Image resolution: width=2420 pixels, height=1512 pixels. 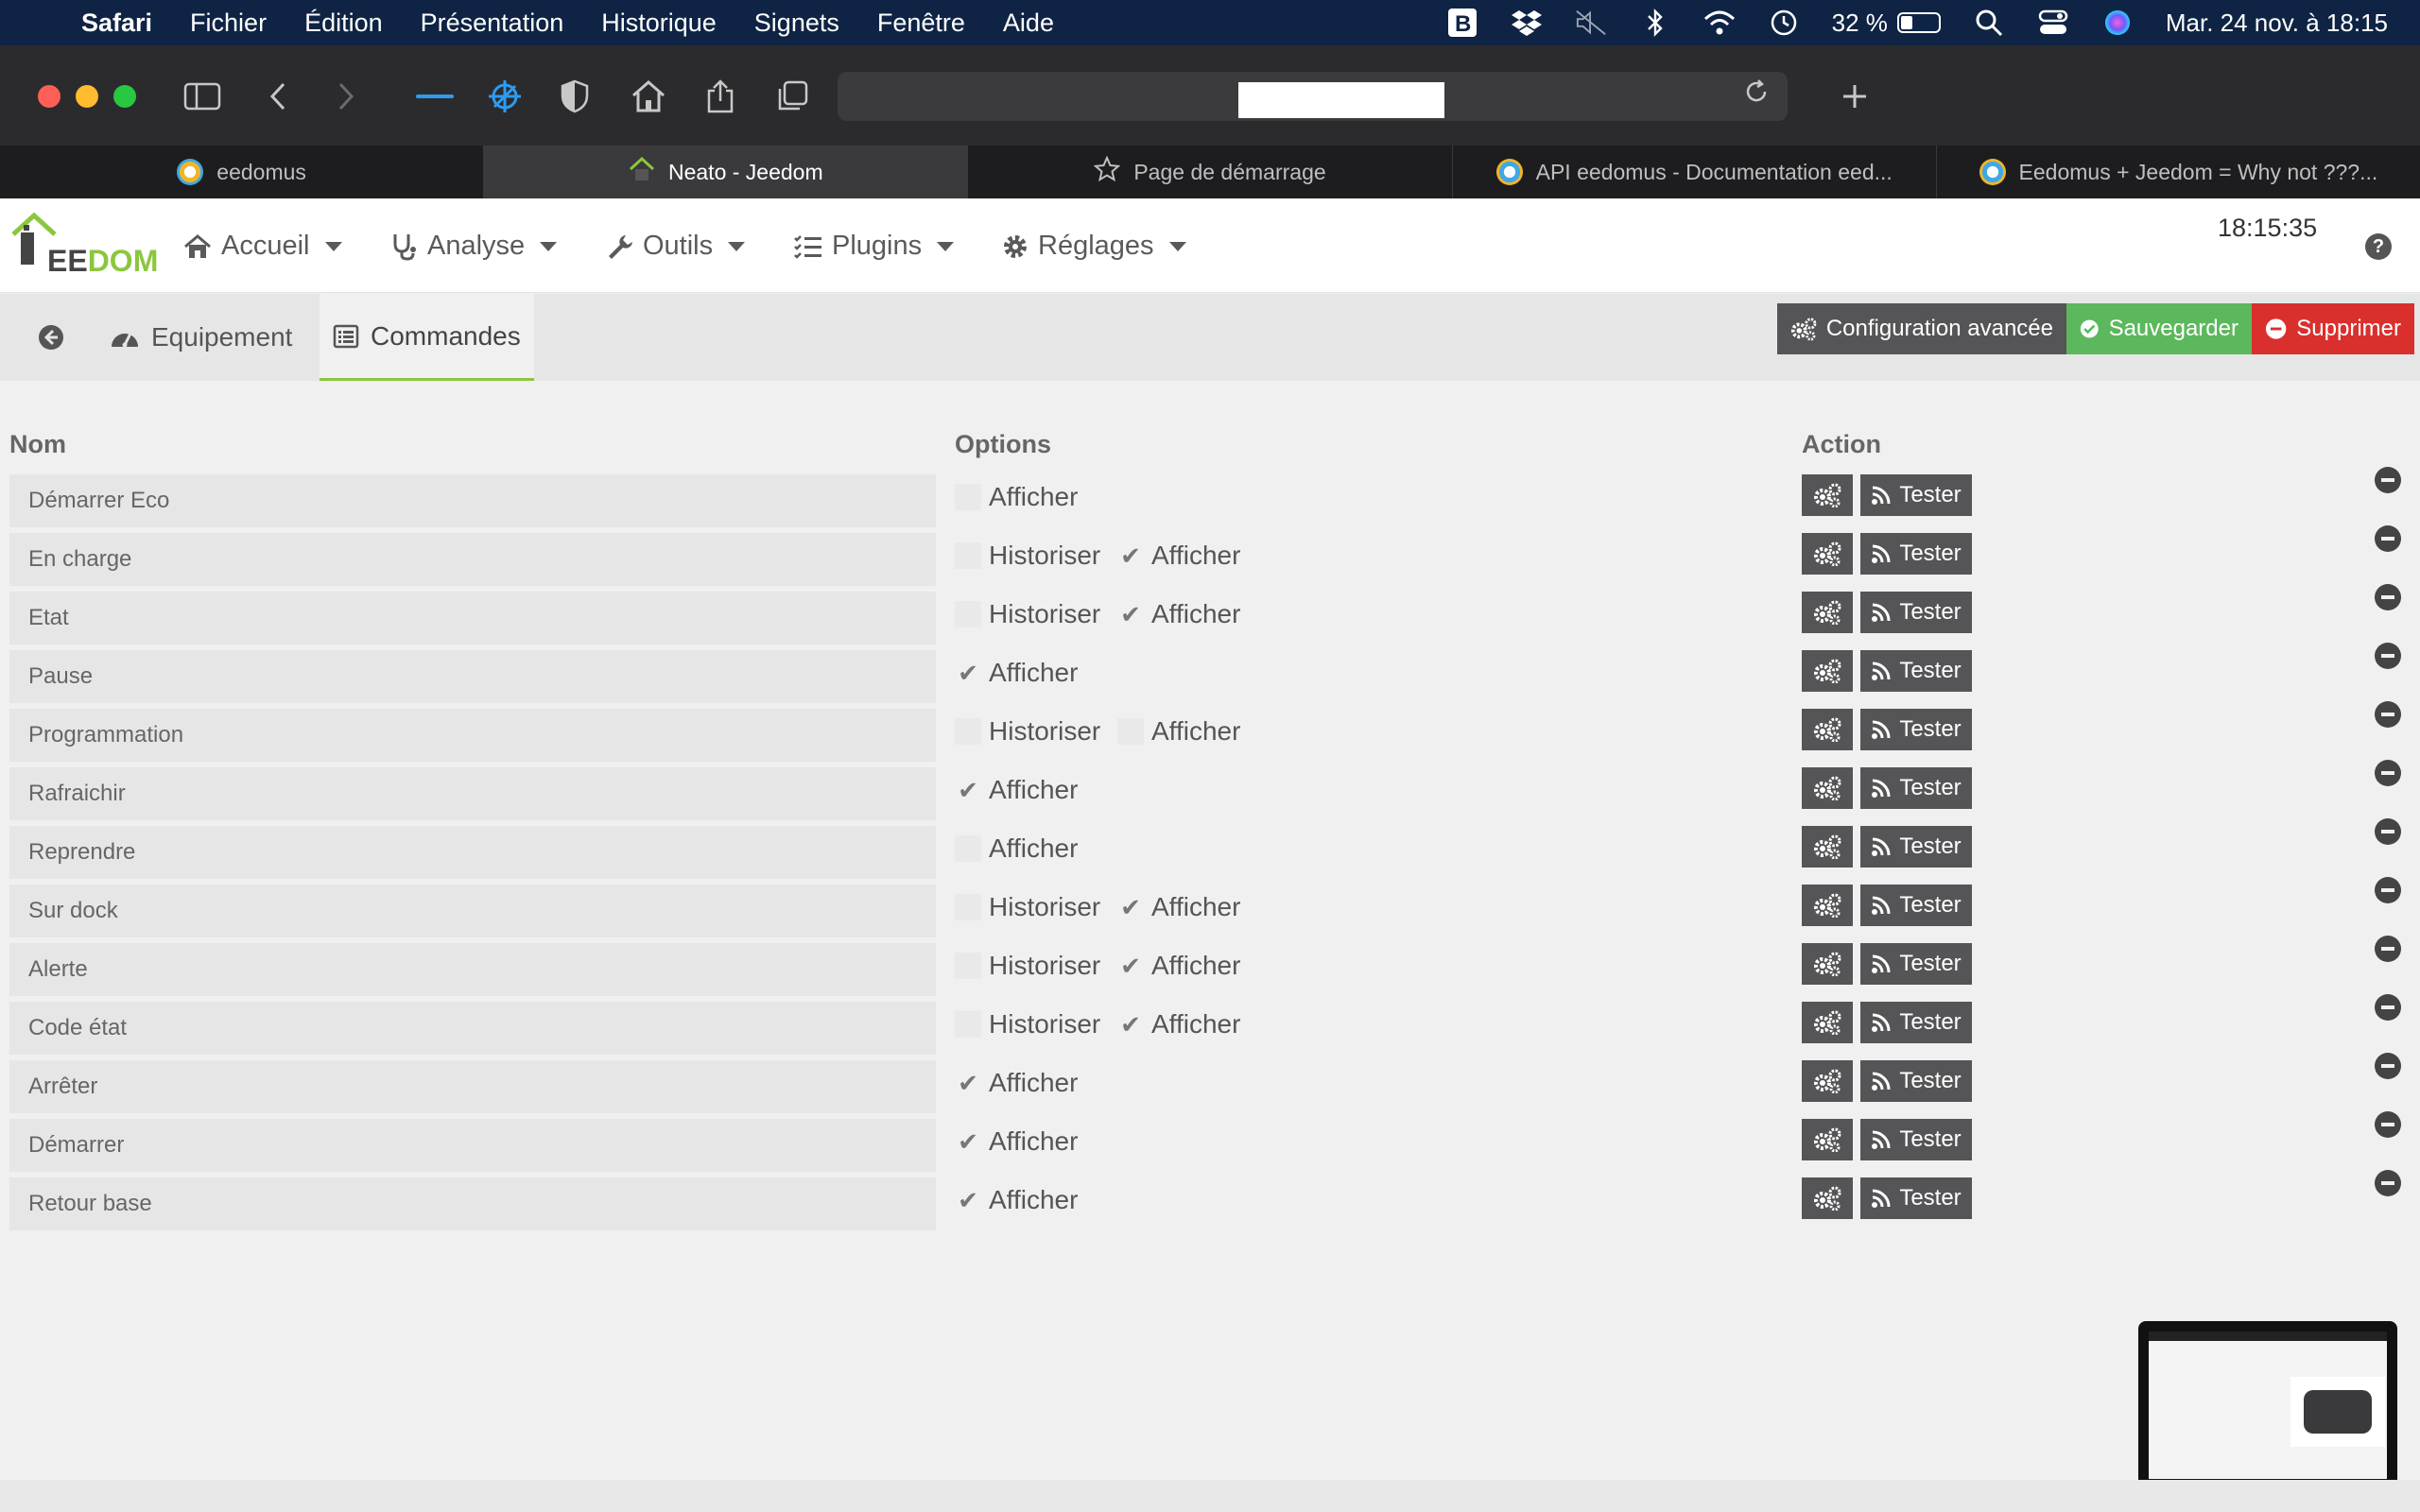 I want to click on screenshot-preview-thumbnail, so click(x=2267, y=1405).